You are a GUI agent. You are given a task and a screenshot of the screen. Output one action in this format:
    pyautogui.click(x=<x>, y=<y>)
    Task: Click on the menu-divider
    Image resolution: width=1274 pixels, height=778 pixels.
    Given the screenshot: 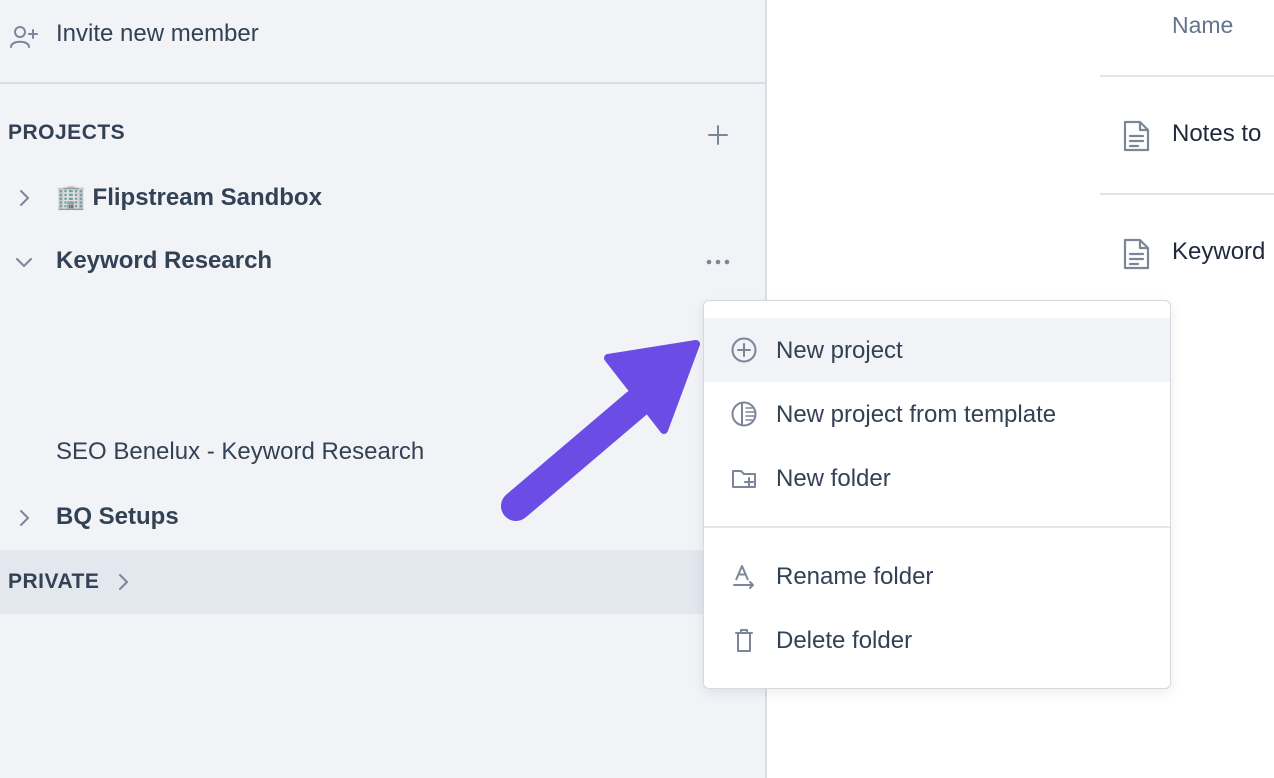 What is the action you would take?
    pyautogui.click(x=937, y=527)
    